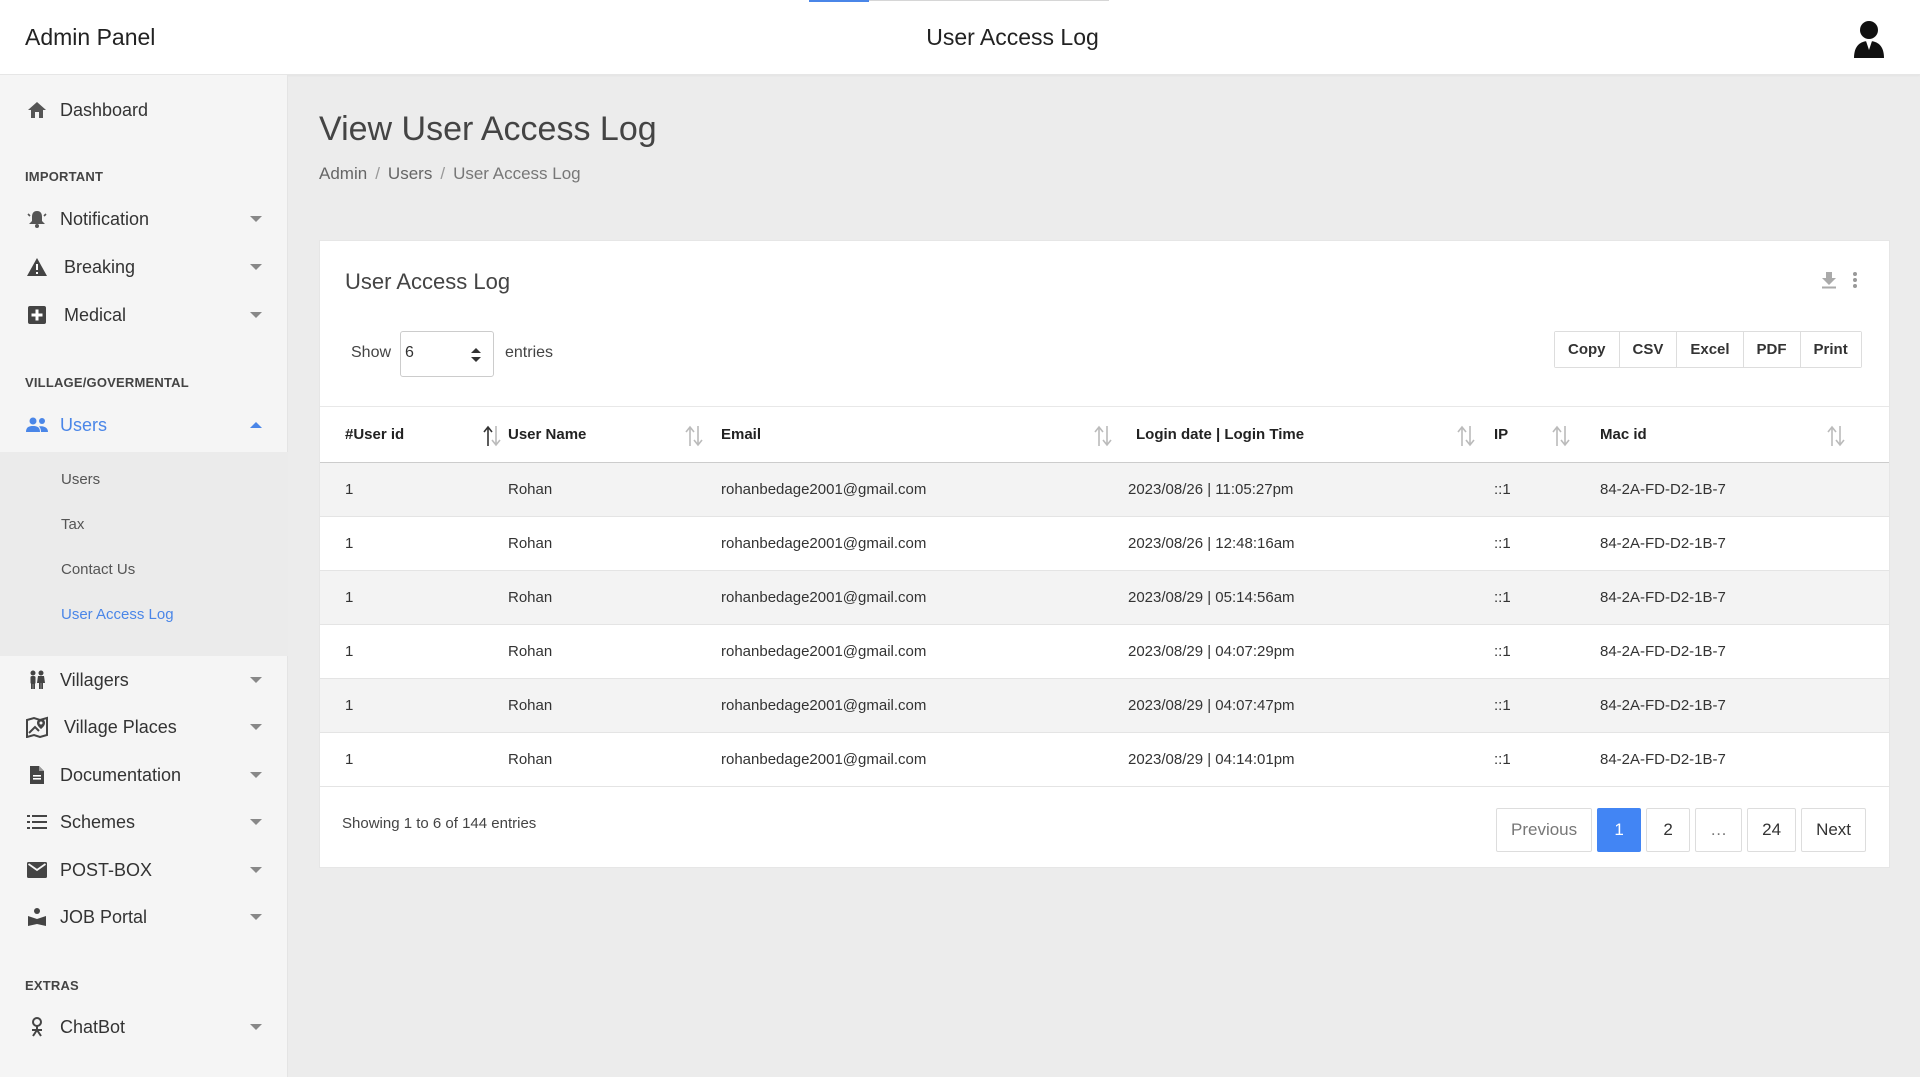  What do you see at coordinates (144, 315) in the screenshot?
I see `sidebar-item-medical: Medical` at bounding box center [144, 315].